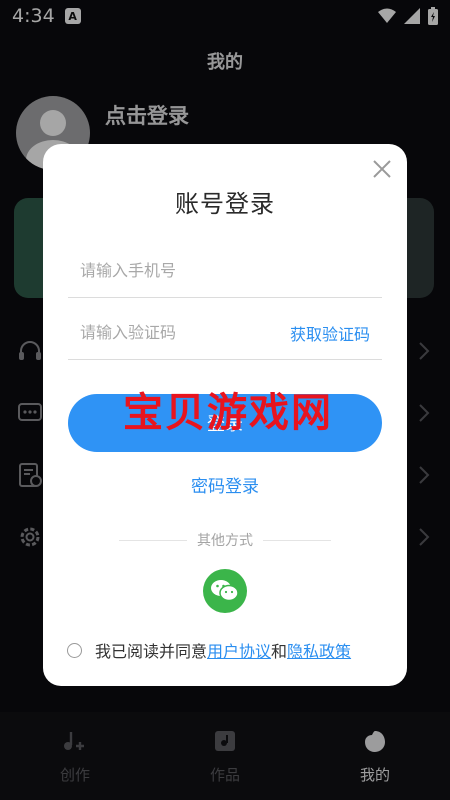 The width and height of the screenshot is (450, 800). What do you see at coordinates (151, 651) in the screenshot?
I see `agreement-prefix: 我已阅读并同意` at bounding box center [151, 651].